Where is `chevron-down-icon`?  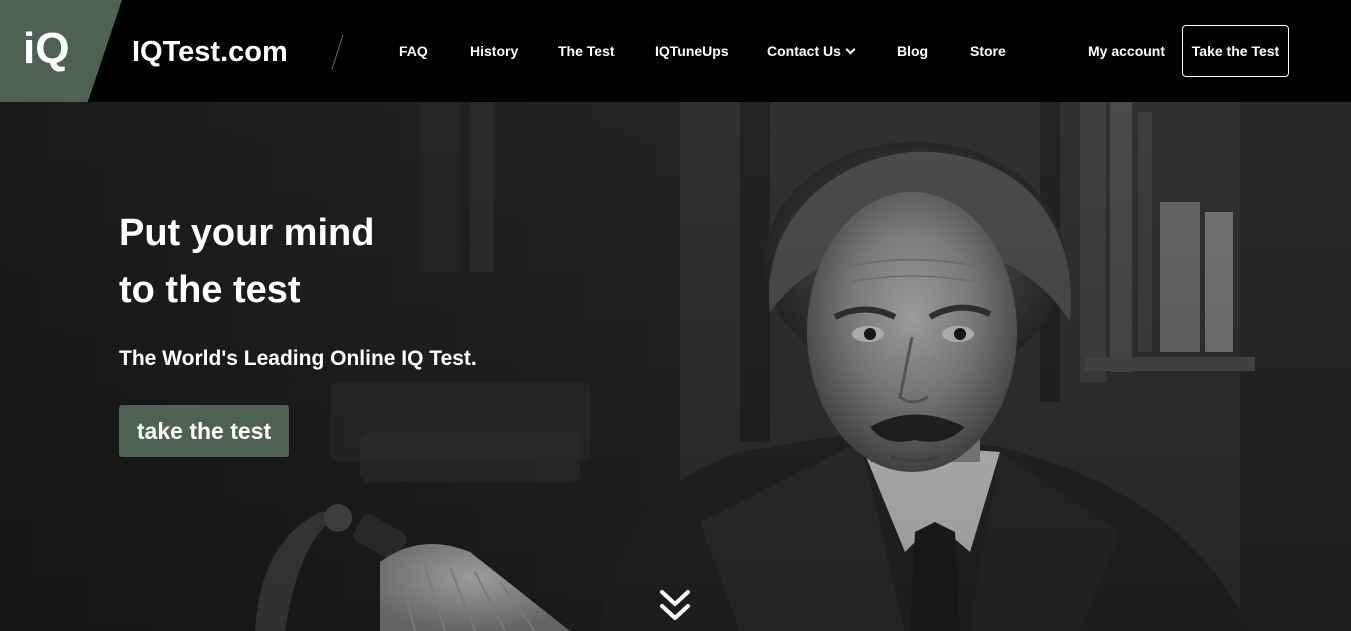
chevron-down-icon is located at coordinates (850, 49).